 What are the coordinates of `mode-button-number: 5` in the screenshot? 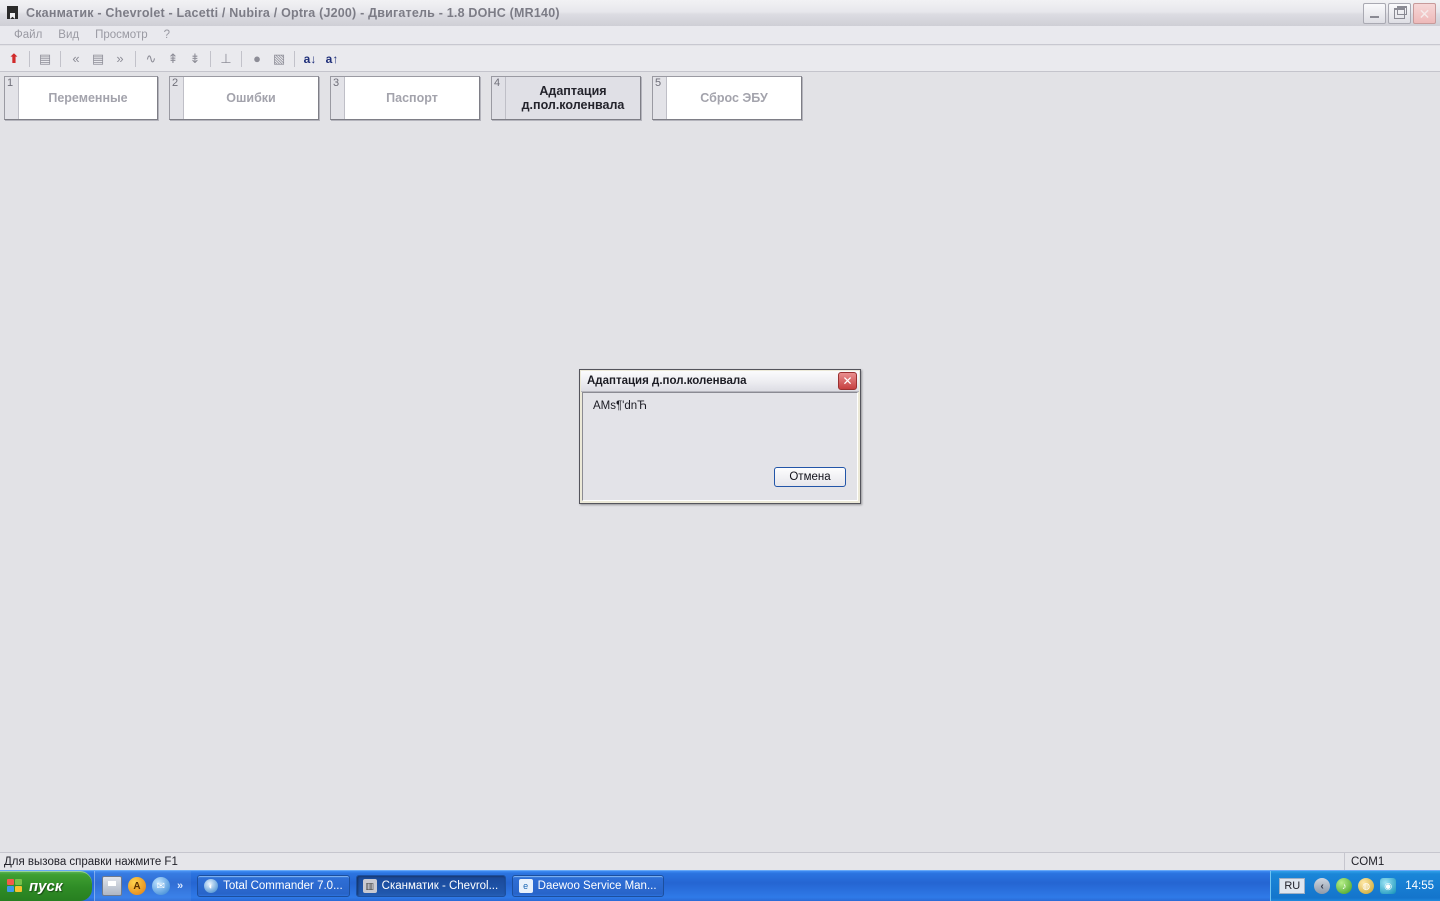 It's located at (660, 98).